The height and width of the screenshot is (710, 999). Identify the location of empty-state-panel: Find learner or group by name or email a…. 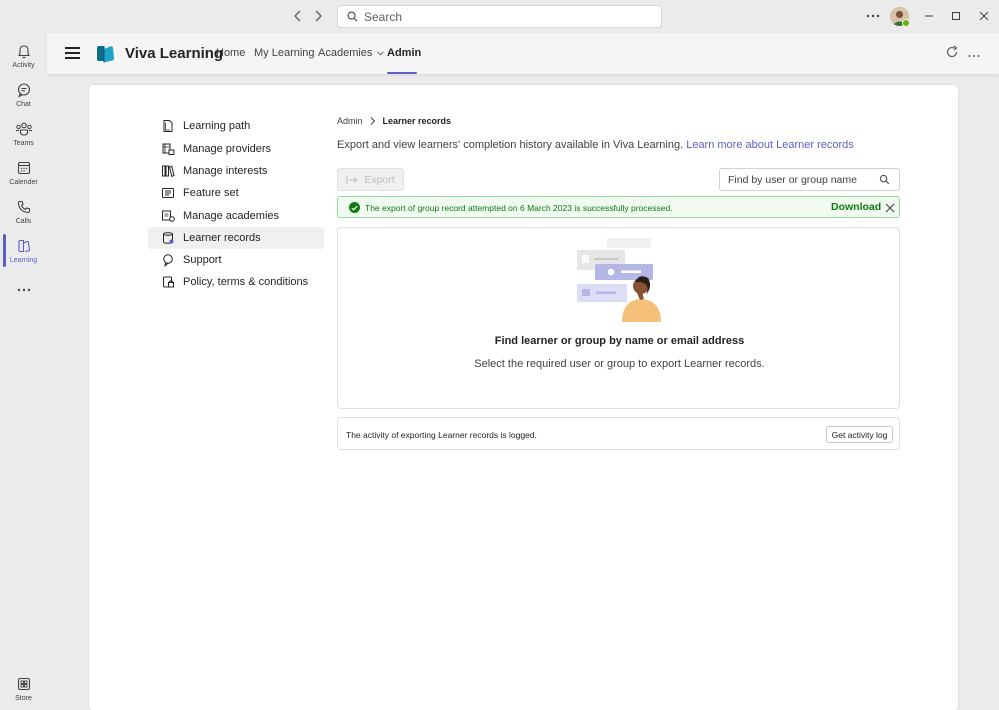
(618, 318).